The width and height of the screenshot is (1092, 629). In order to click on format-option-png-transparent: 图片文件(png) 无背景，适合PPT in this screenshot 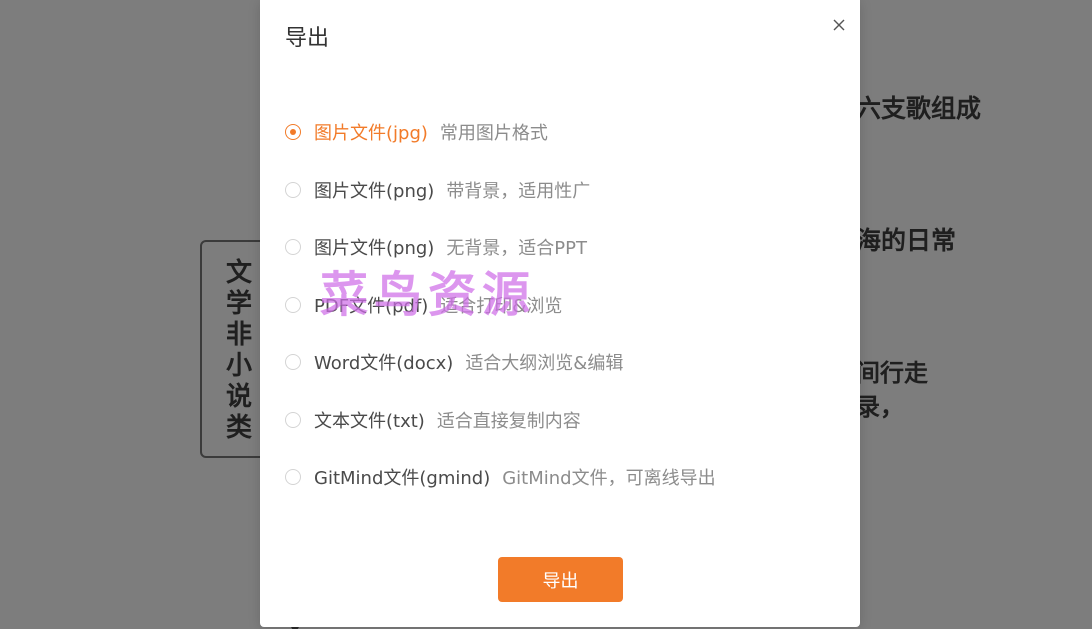, I will do `click(565, 247)`.